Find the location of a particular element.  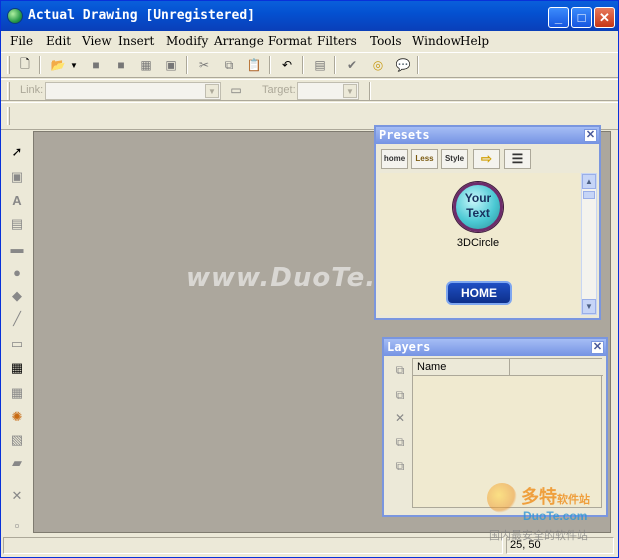

link-toolbar: Link: ▼ ▭ Target: ▼ is located at coordinates (309, 90).